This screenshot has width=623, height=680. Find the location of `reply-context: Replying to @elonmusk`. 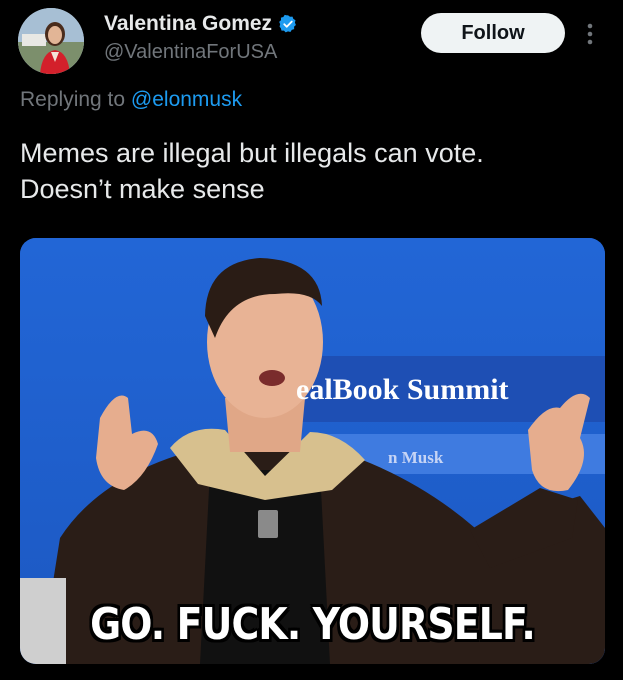

reply-context: Replying to @elonmusk is located at coordinates (131, 100).